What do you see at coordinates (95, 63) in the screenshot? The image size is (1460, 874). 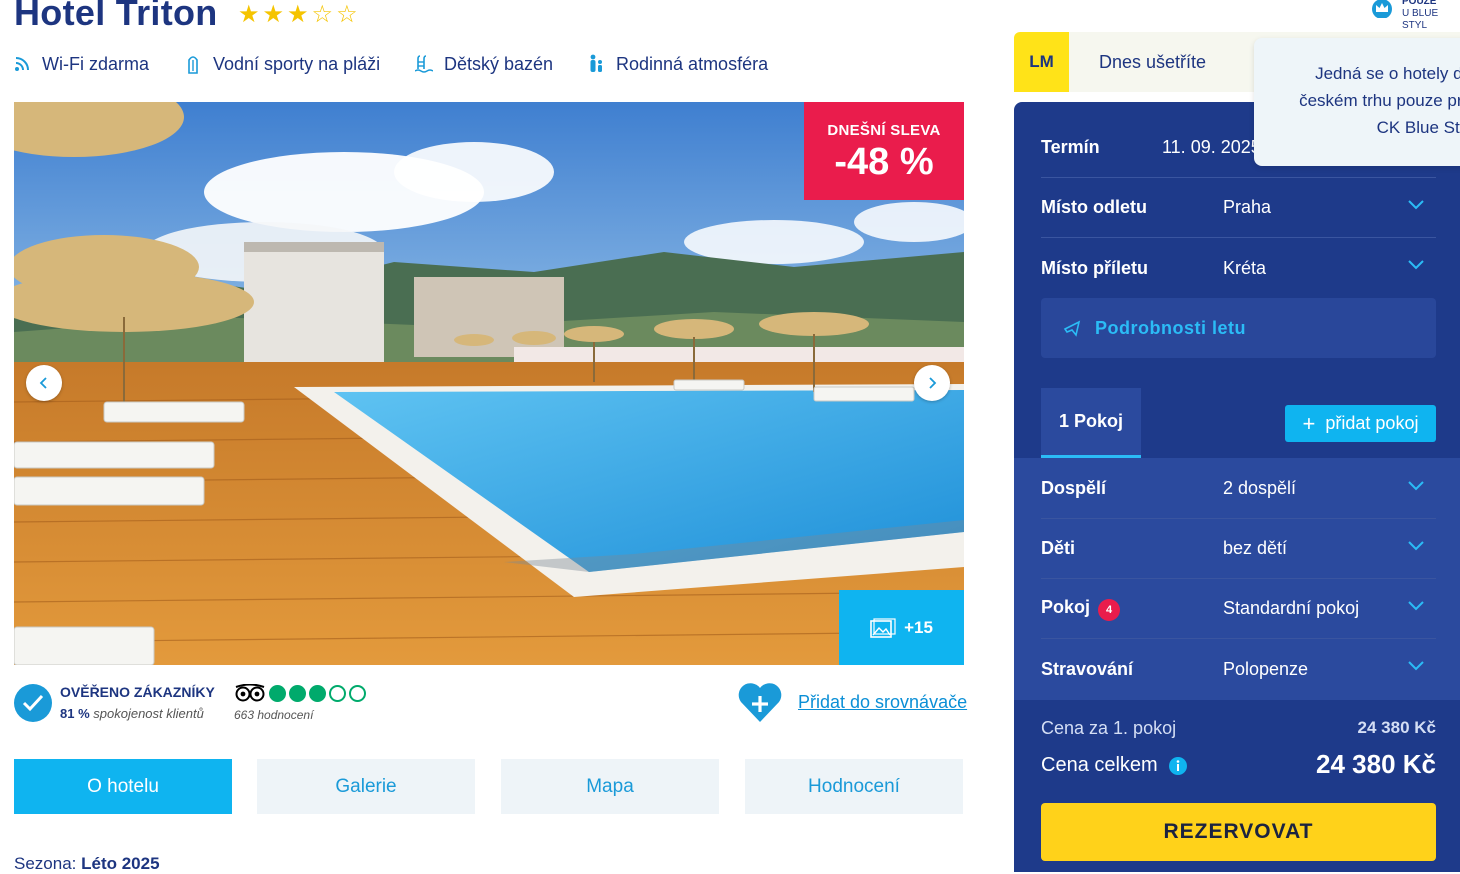 I see `feature-label: Wi-Fi zdarma` at bounding box center [95, 63].